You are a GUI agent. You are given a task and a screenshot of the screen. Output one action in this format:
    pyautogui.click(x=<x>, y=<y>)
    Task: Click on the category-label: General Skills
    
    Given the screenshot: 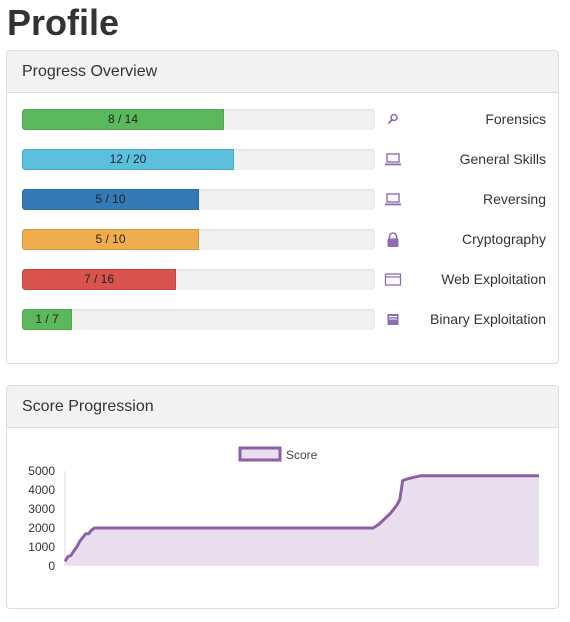 What is the action you would take?
    pyautogui.click(x=502, y=159)
    